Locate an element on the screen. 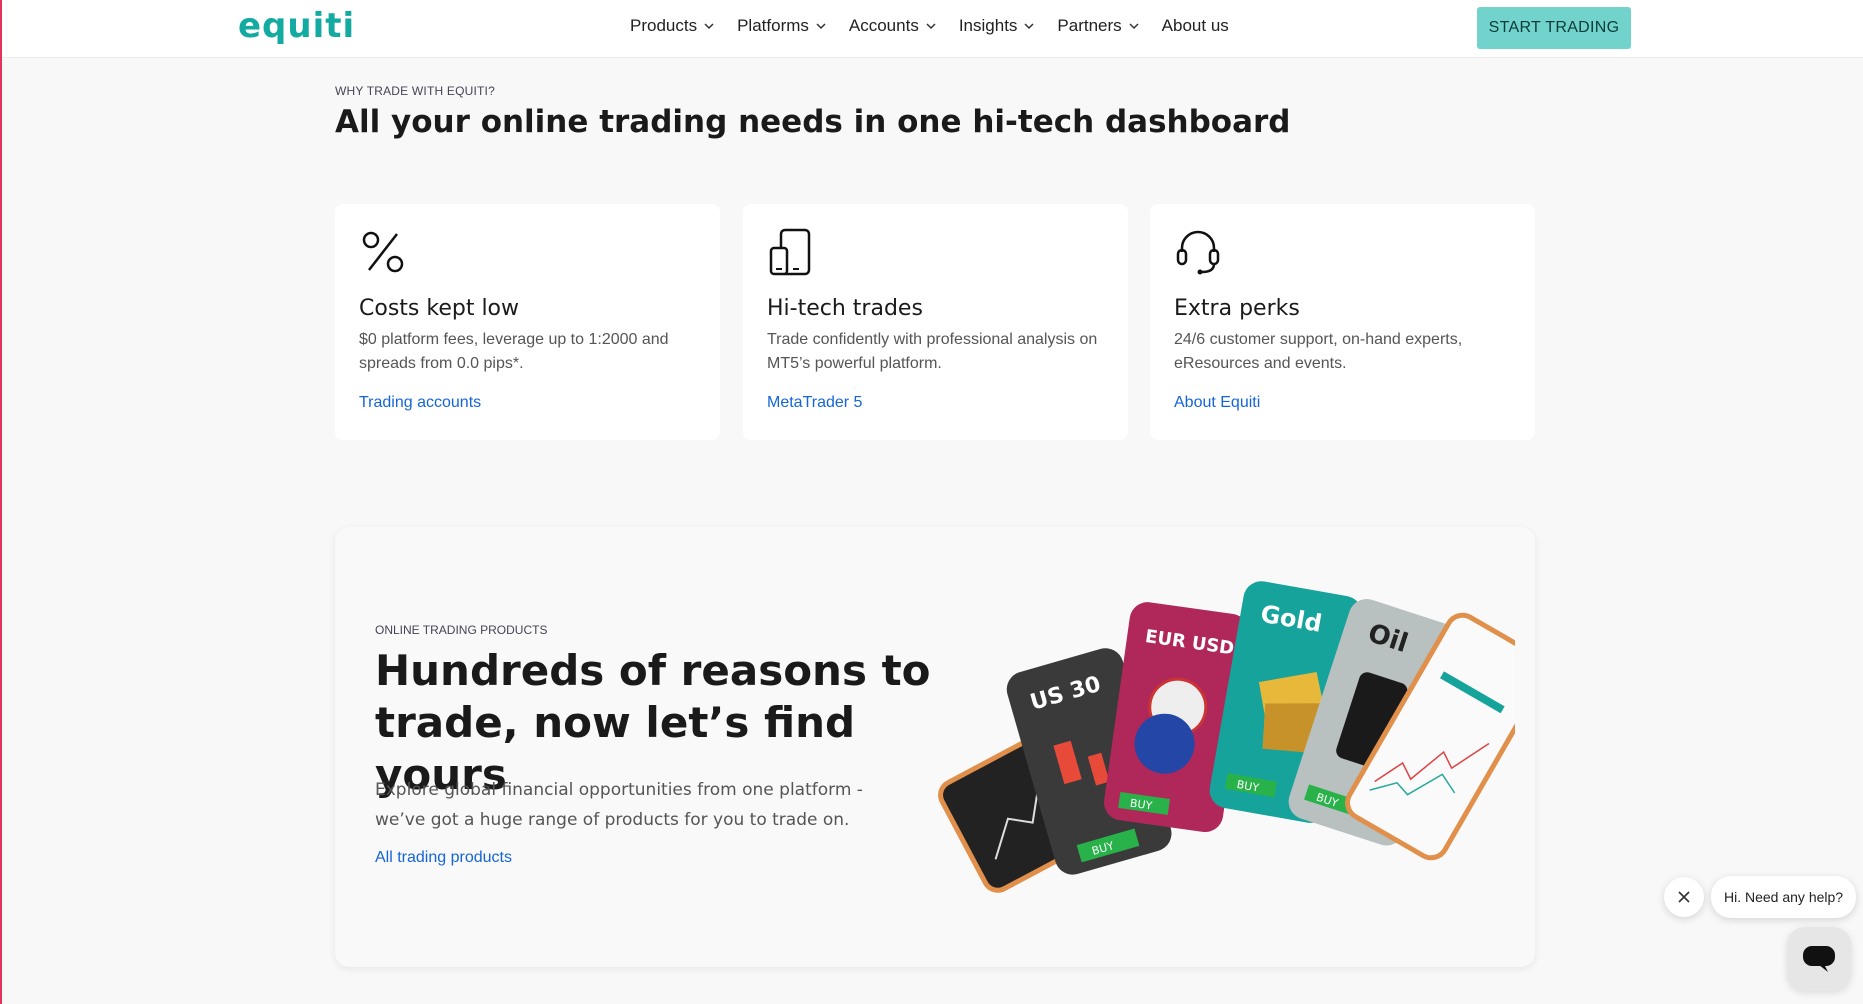  nav-label: About us is located at coordinates (1195, 25).